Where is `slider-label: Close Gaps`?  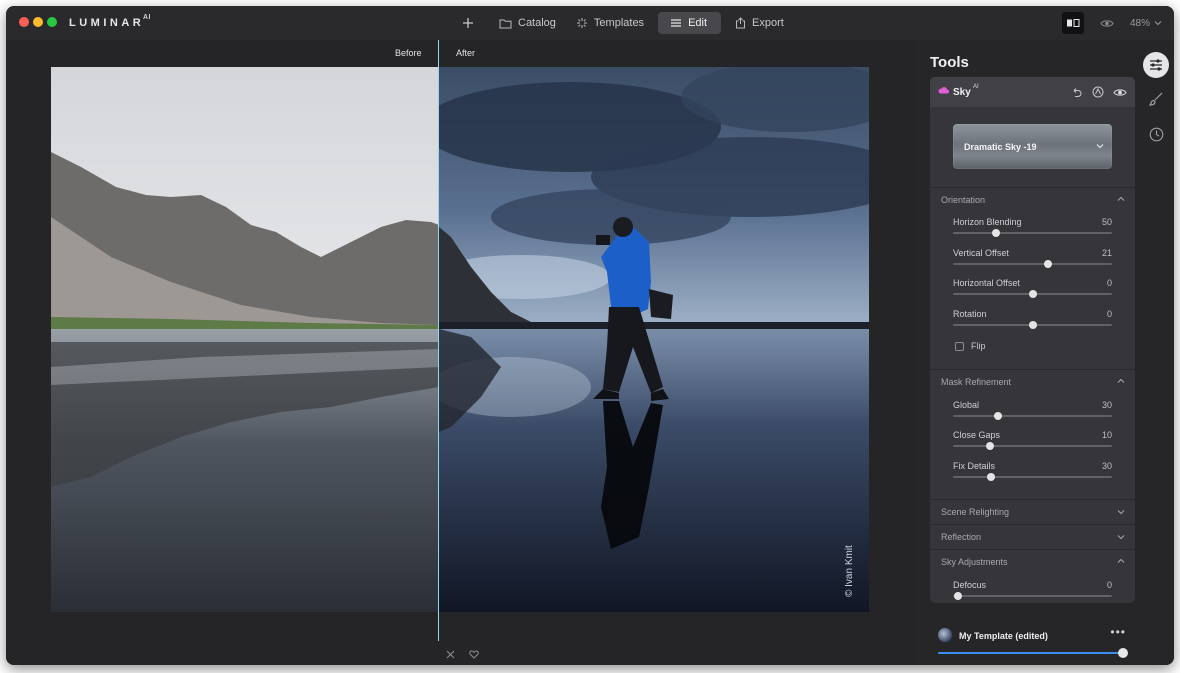
slider-label: Close Gaps is located at coordinates (977, 435).